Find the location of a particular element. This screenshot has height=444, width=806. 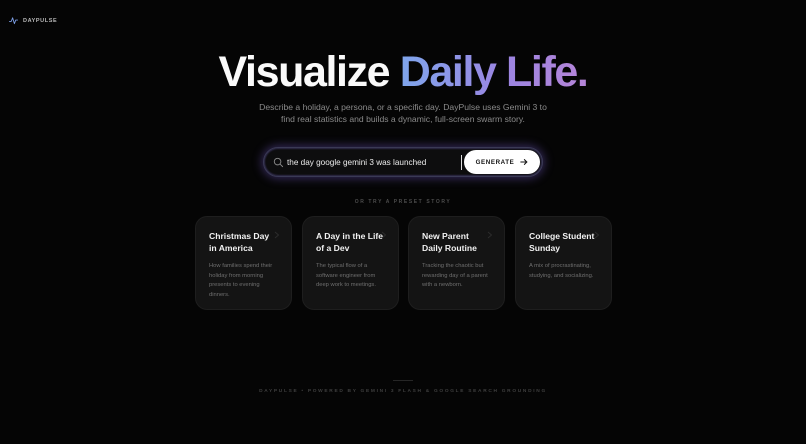

generate-button: GENERATE is located at coordinates (502, 162).